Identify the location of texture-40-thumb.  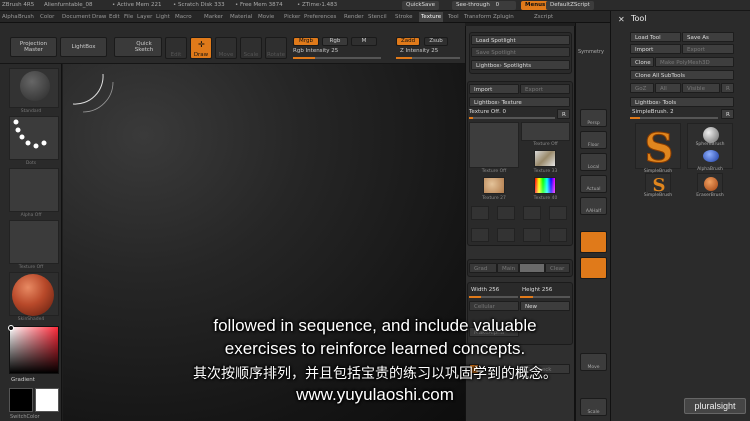
(545, 185).